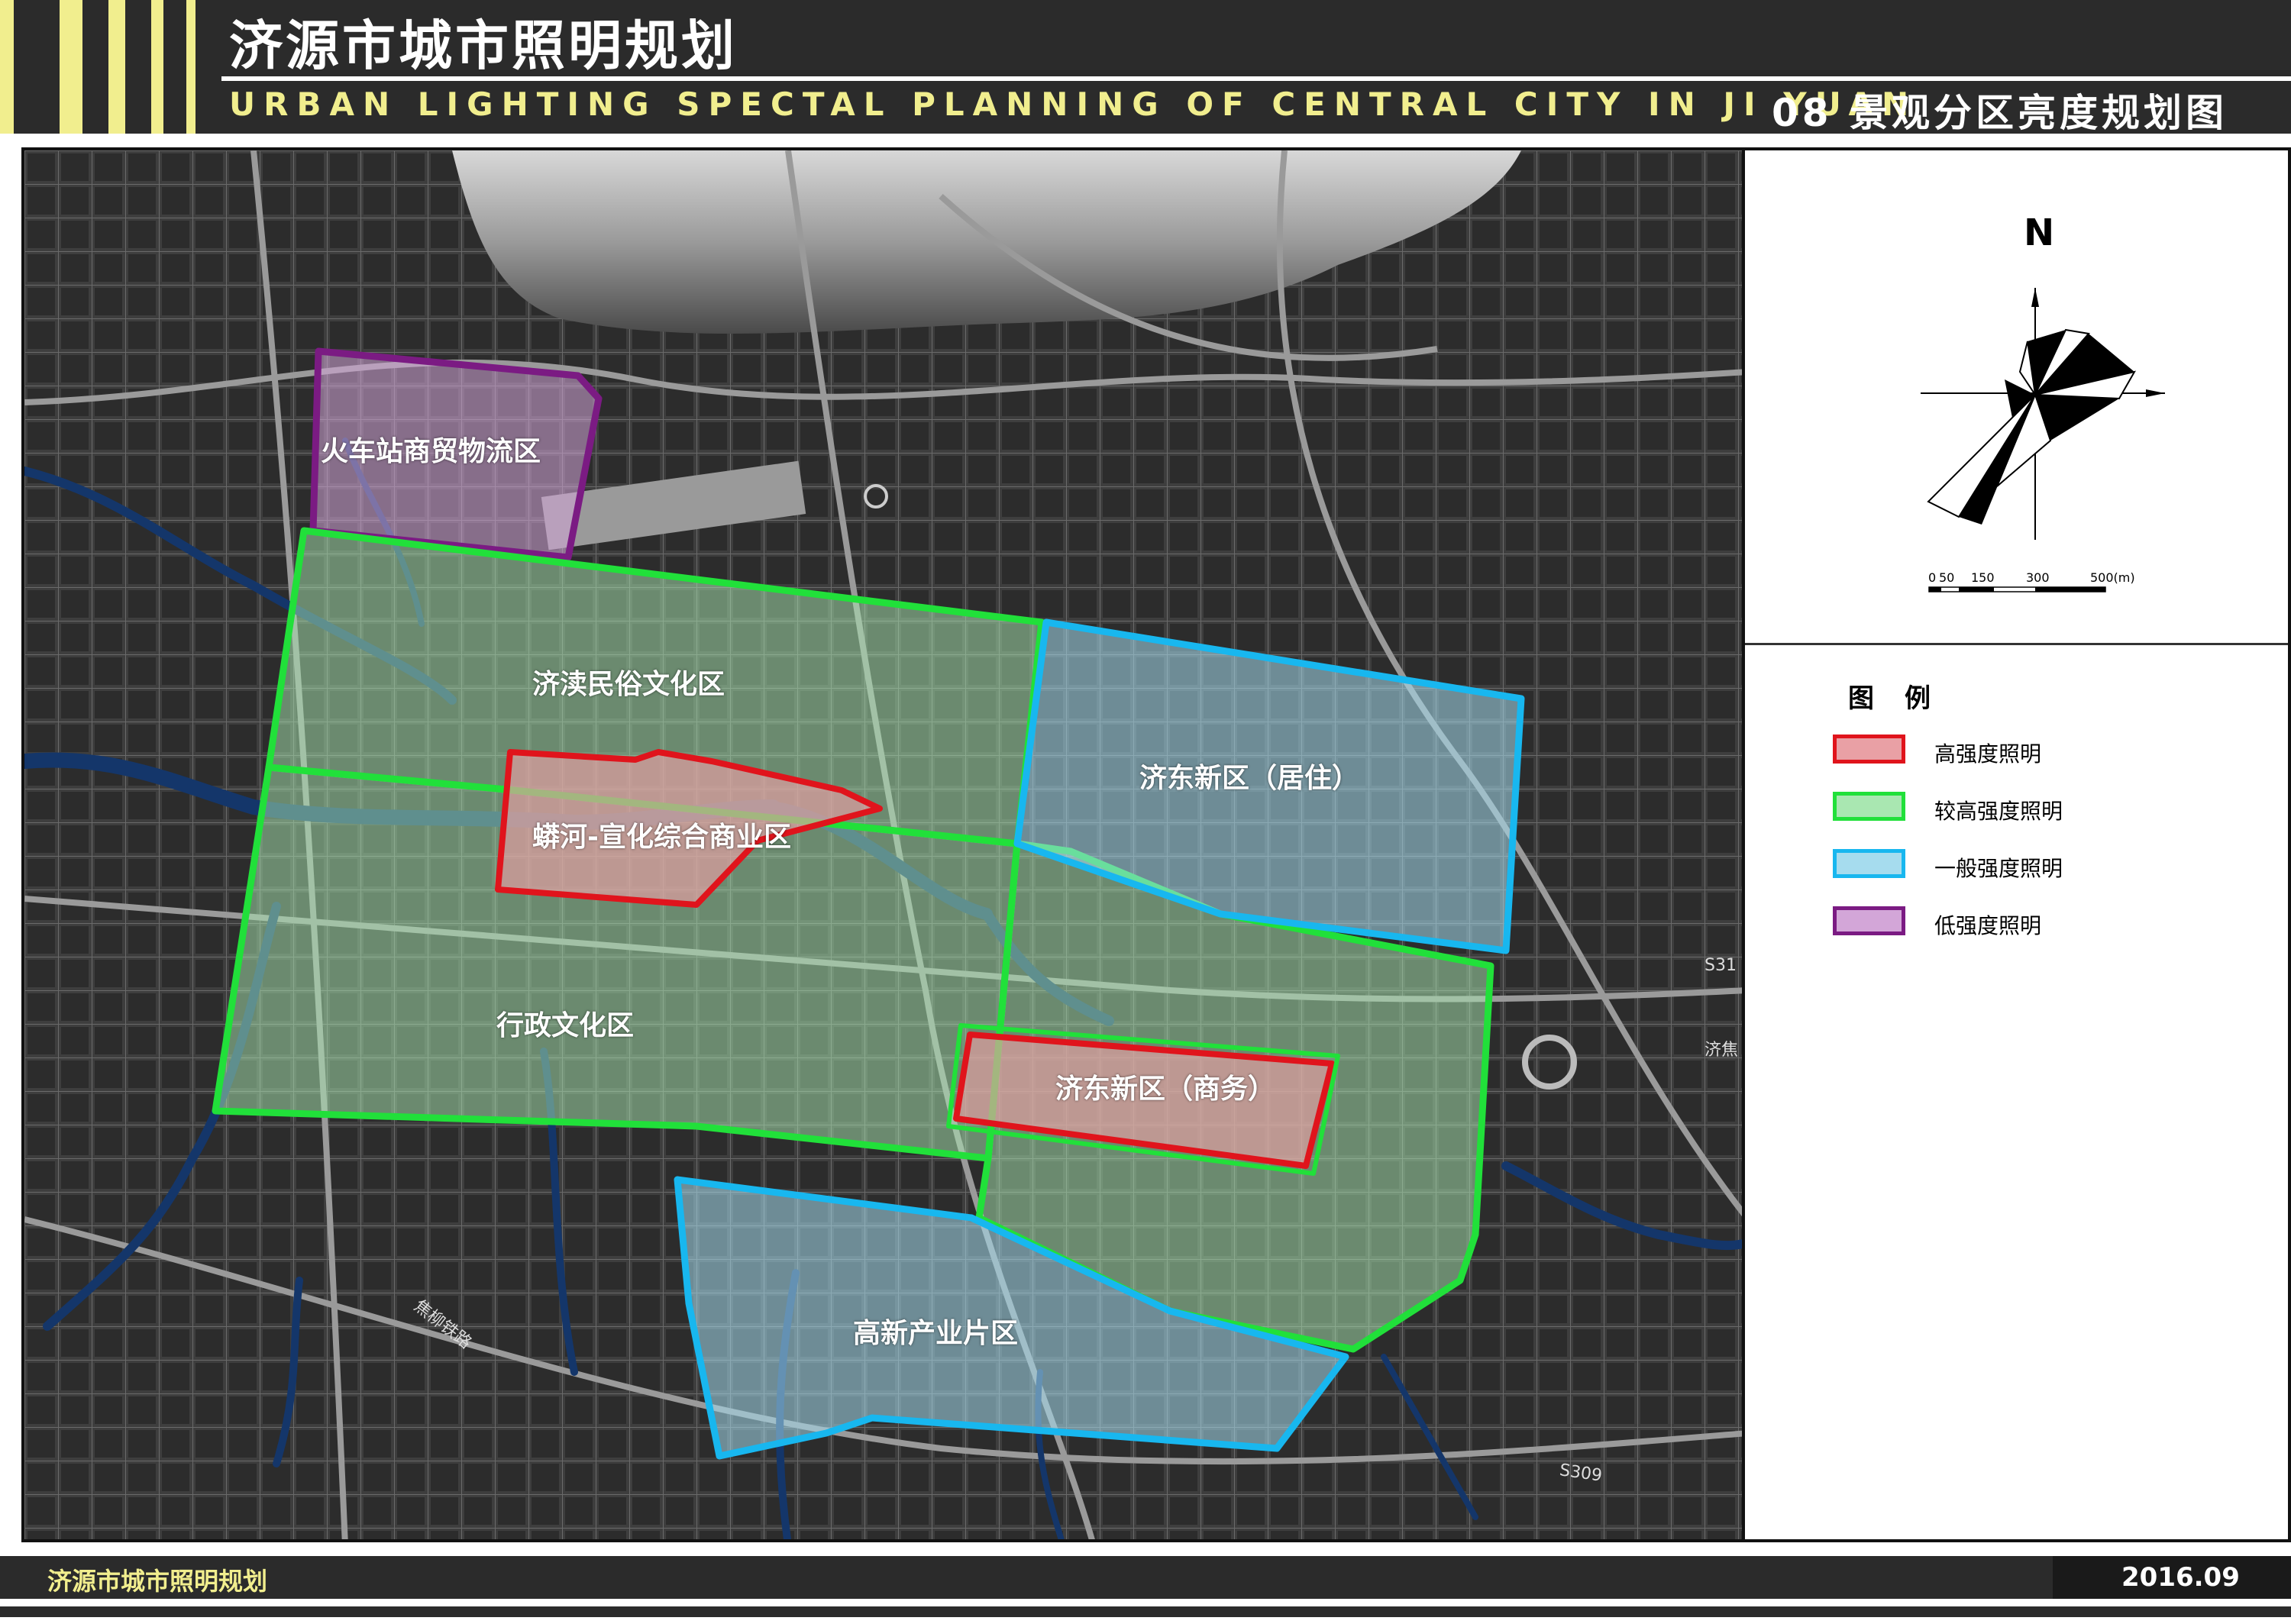  I want to click on footer-title: 济源市城市照明规划, so click(158, 1582).